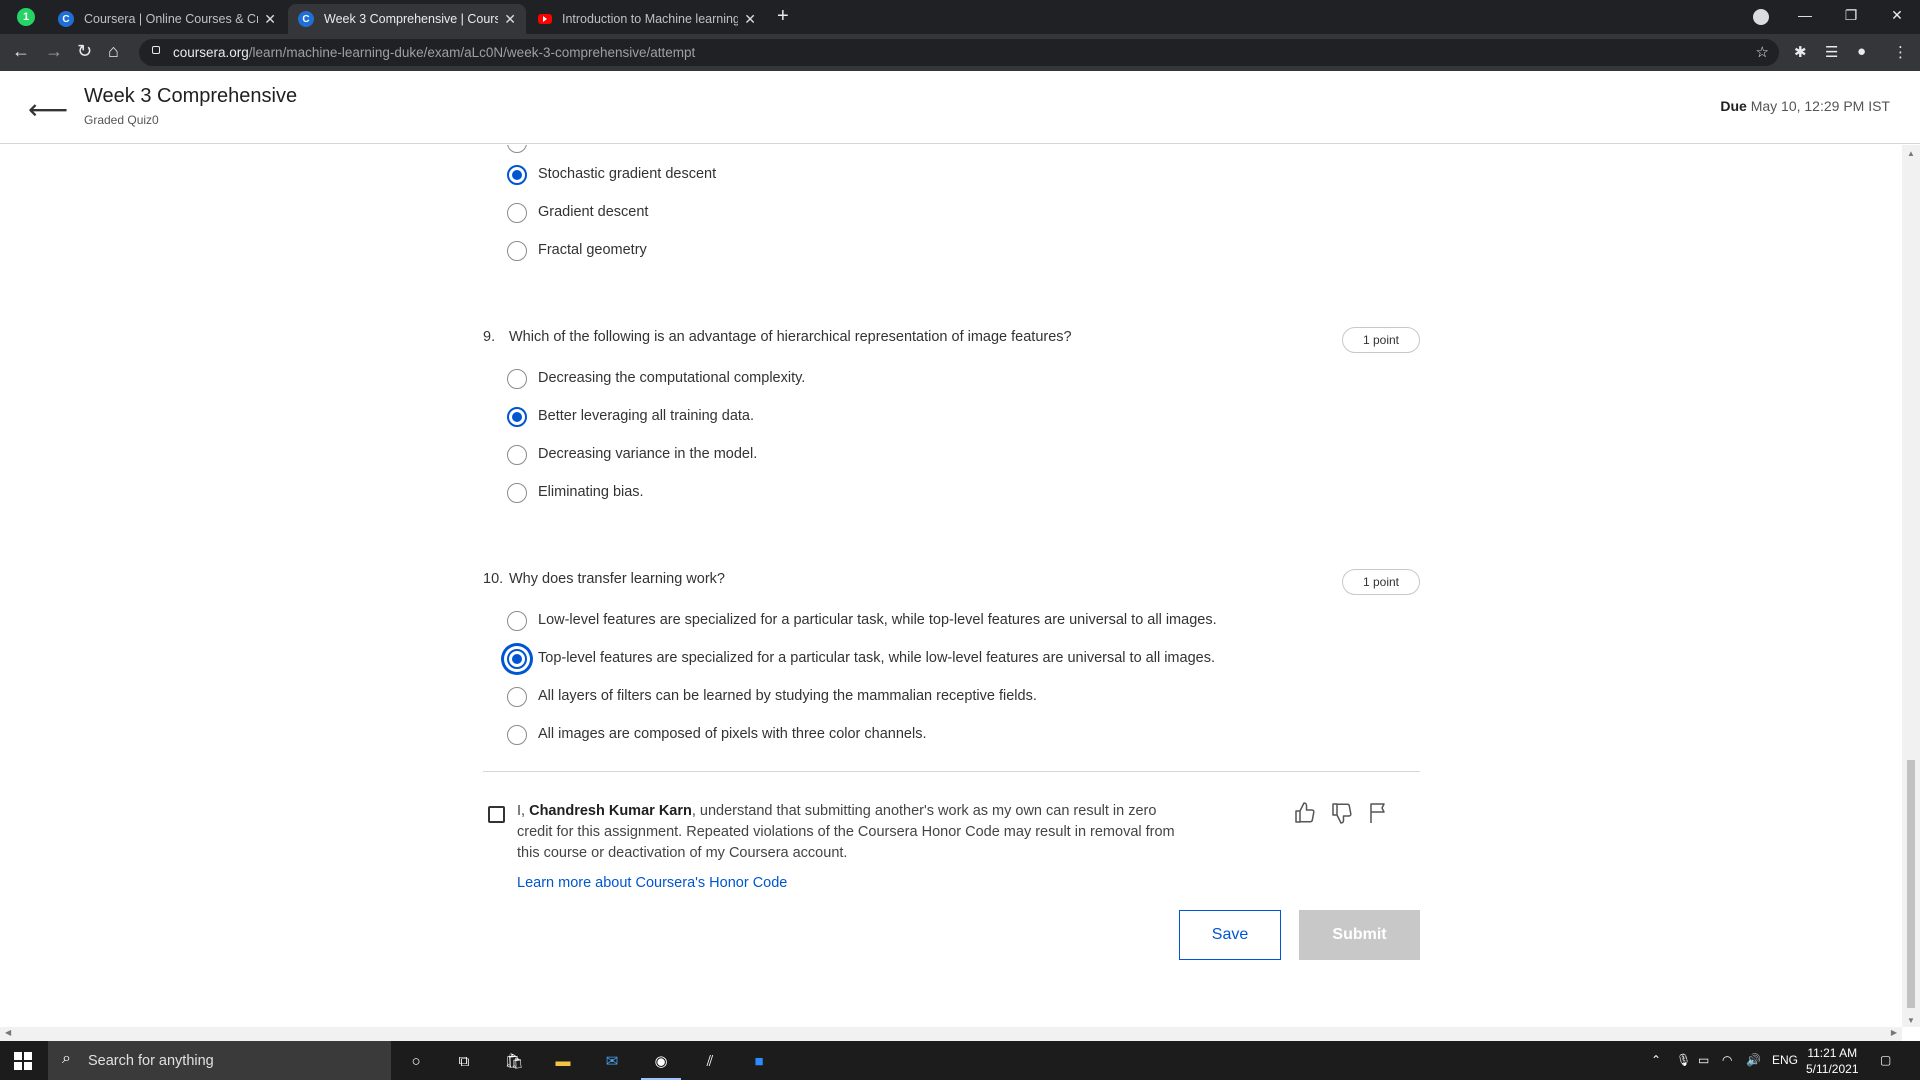 The height and width of the screenshot is (1080, 1920). I want to click on back-icon: ←, so click(21, 51).